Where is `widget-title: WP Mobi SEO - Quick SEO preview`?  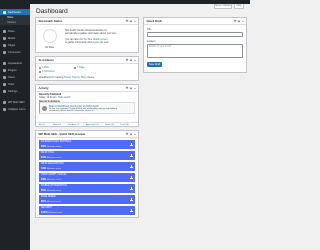 widget-title: WP Mobi SEO - Quick SEO preview is located at coordinates (62, 134).